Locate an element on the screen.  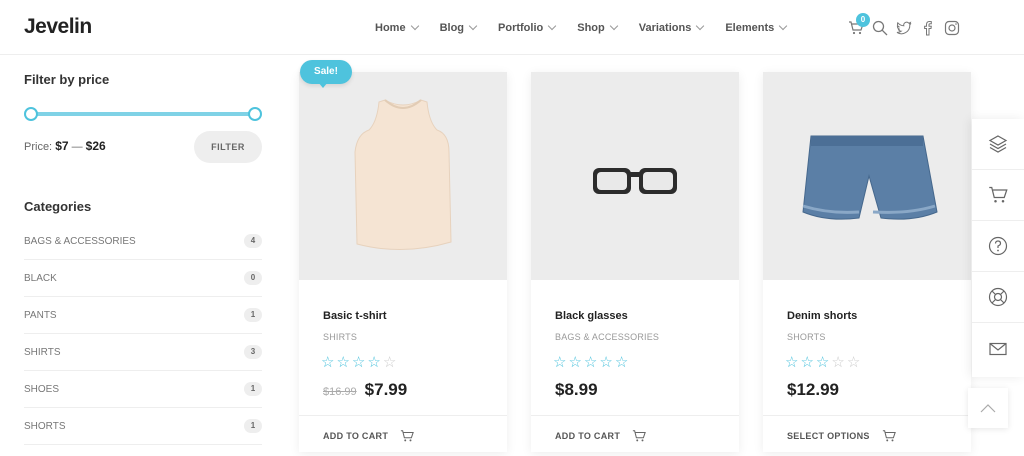
slider-track is located at coordinates (144, 114).